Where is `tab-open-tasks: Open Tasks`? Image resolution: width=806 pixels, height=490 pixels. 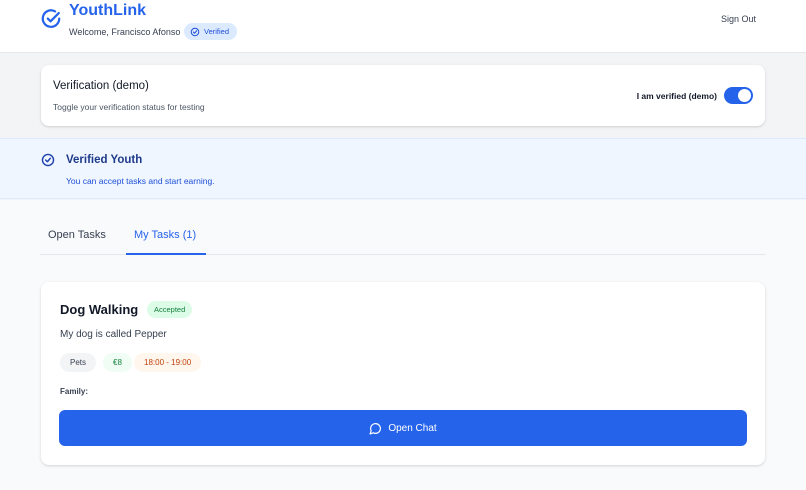
tab-open-tasks: Open Tasks is located at coordinates (77, 236).